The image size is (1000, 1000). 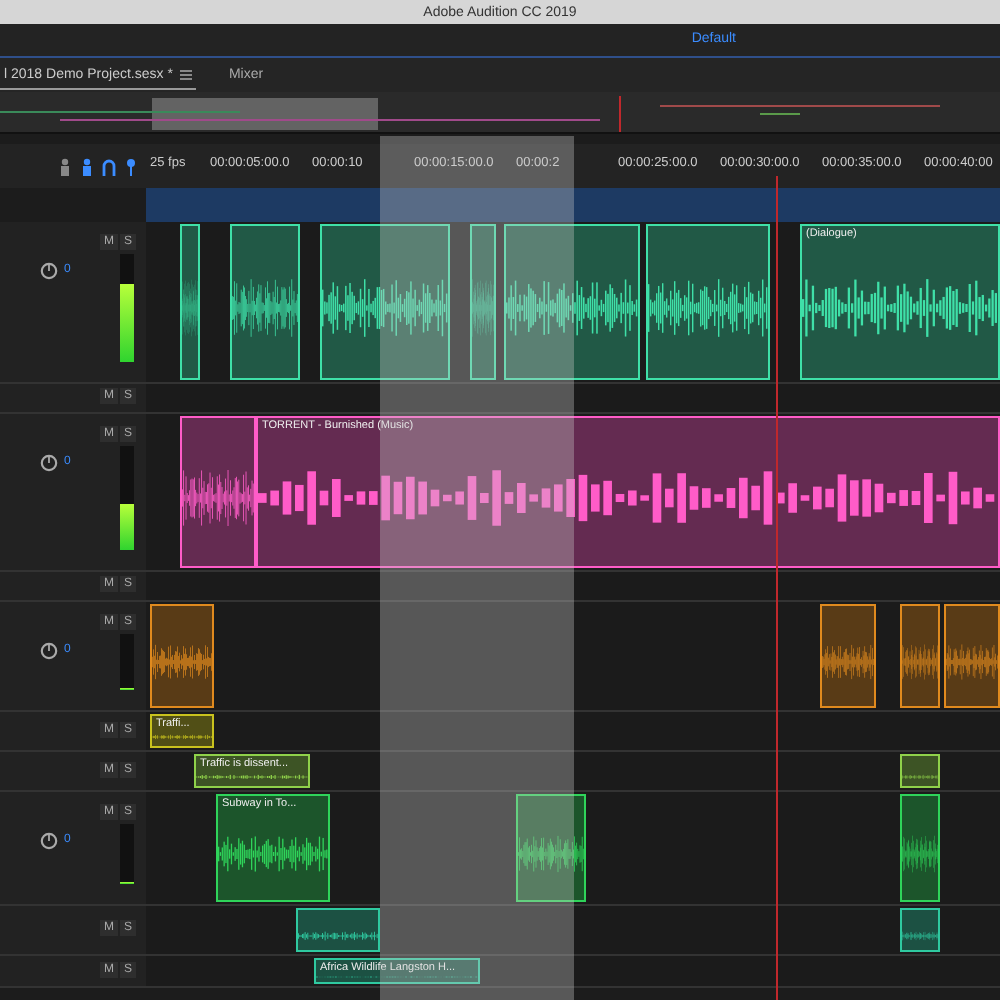 I want to click on arch-icon, so click(x=109, y=166).